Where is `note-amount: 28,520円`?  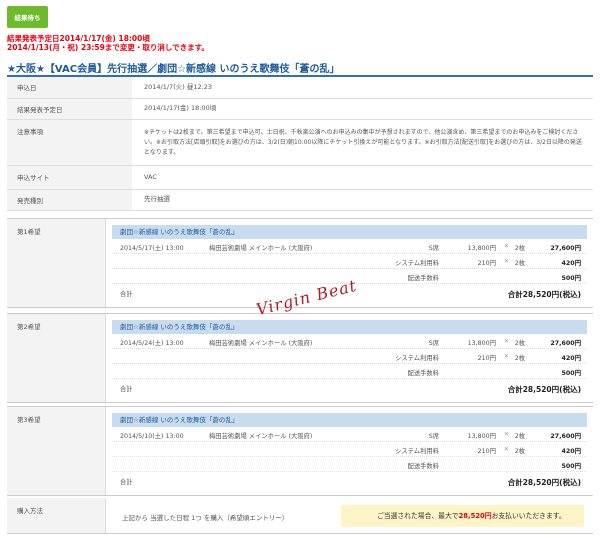
note-amount: 28,520円 is located at coordinates (475, 516).